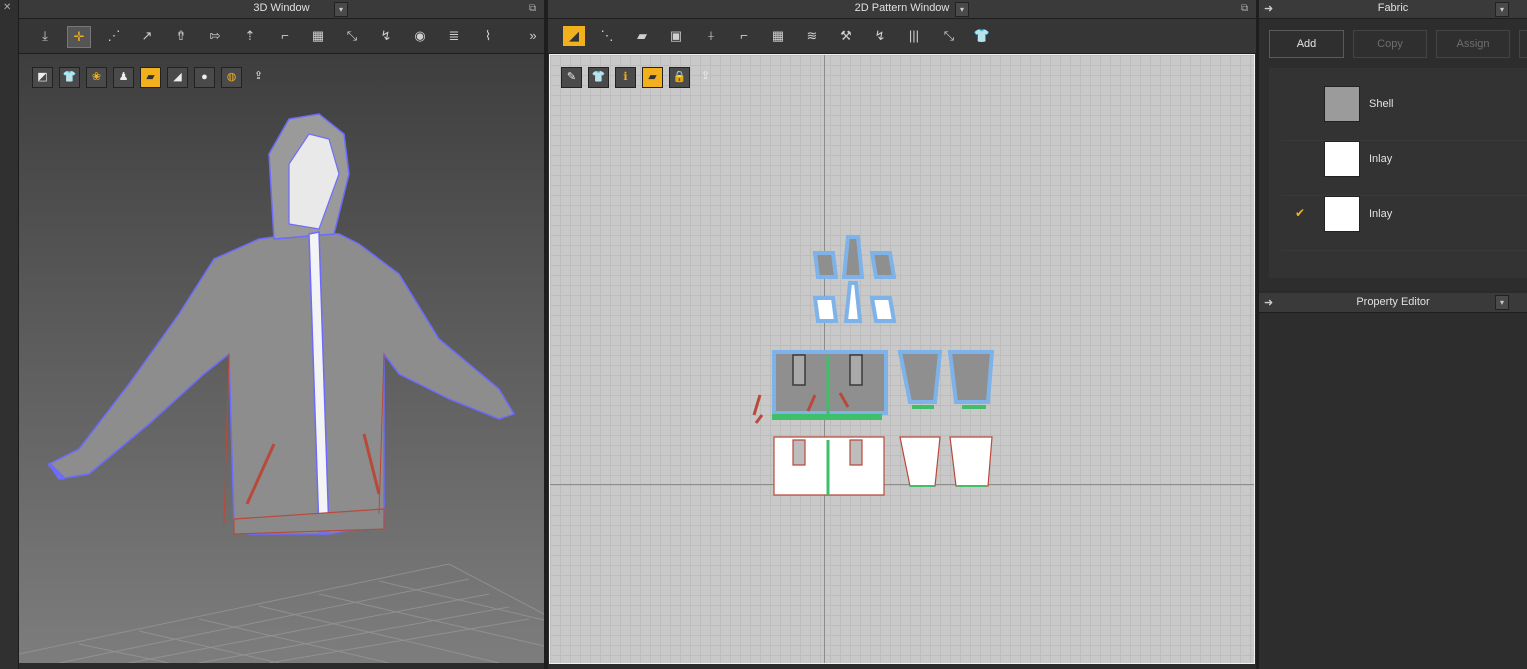  I want to click on fold-arrangement-icon: ⇮, so click(181, 36).